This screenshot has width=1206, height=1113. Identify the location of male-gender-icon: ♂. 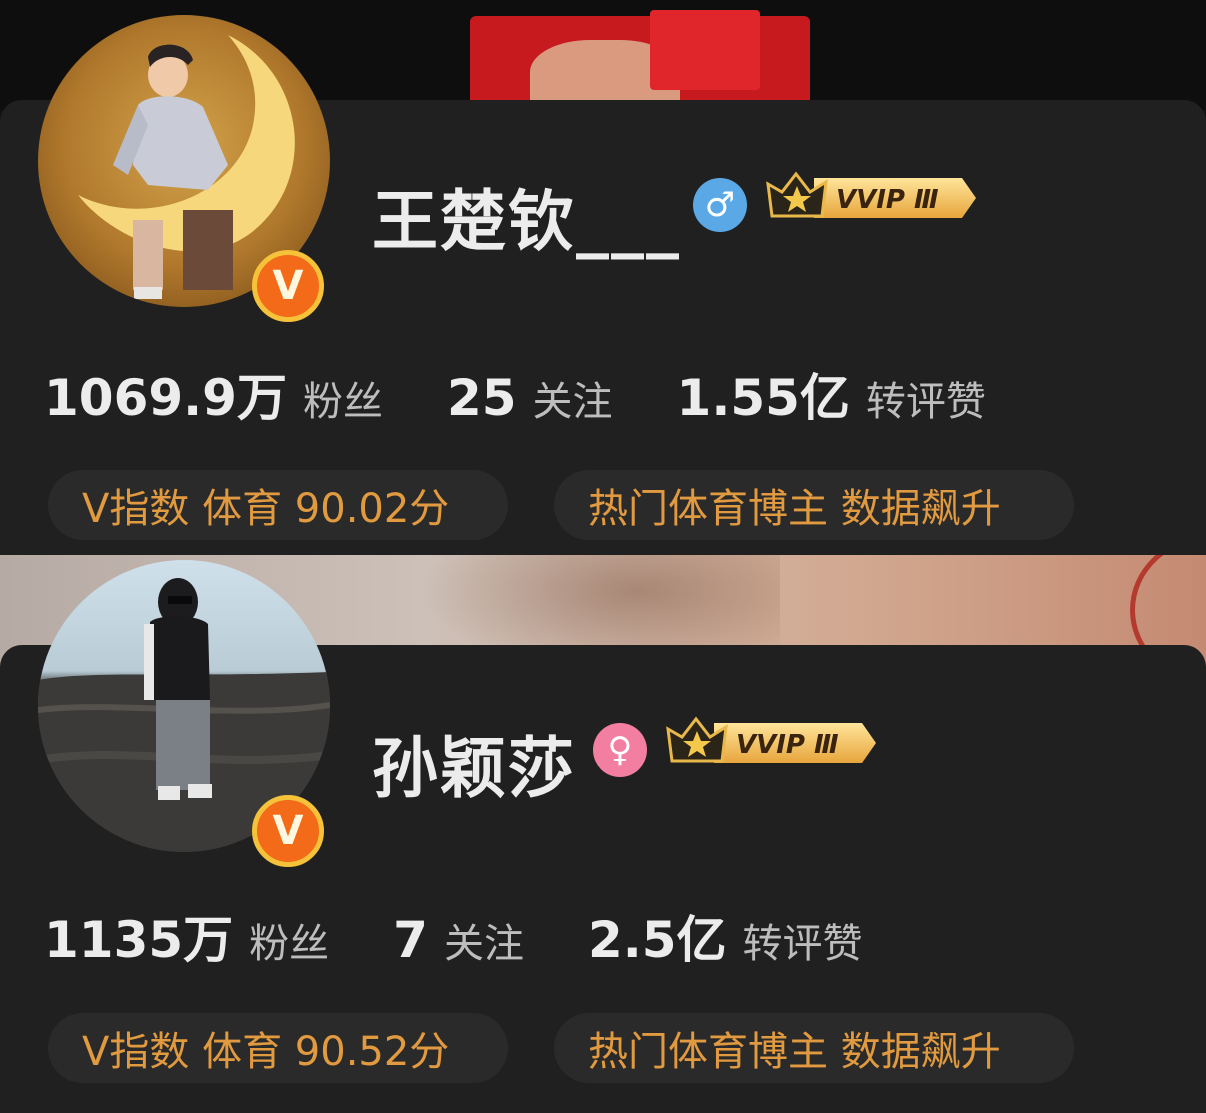
(720, 205).